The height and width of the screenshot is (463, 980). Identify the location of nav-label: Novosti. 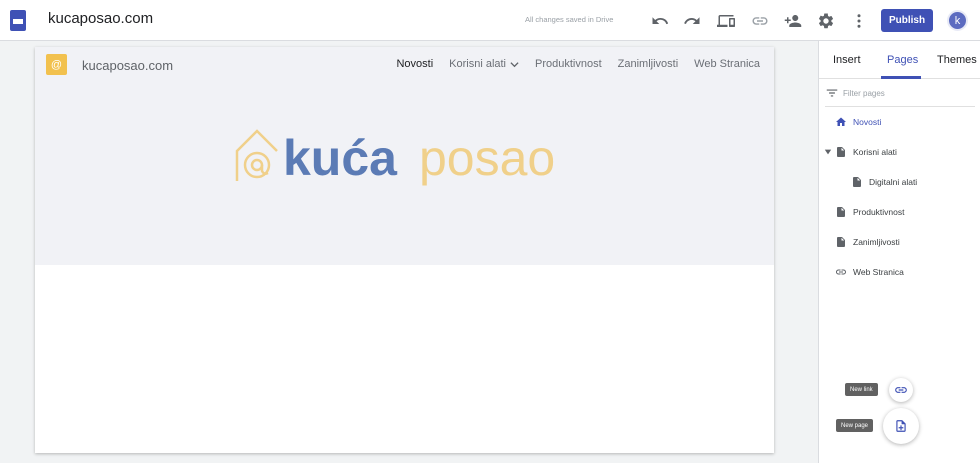
(415, 64).